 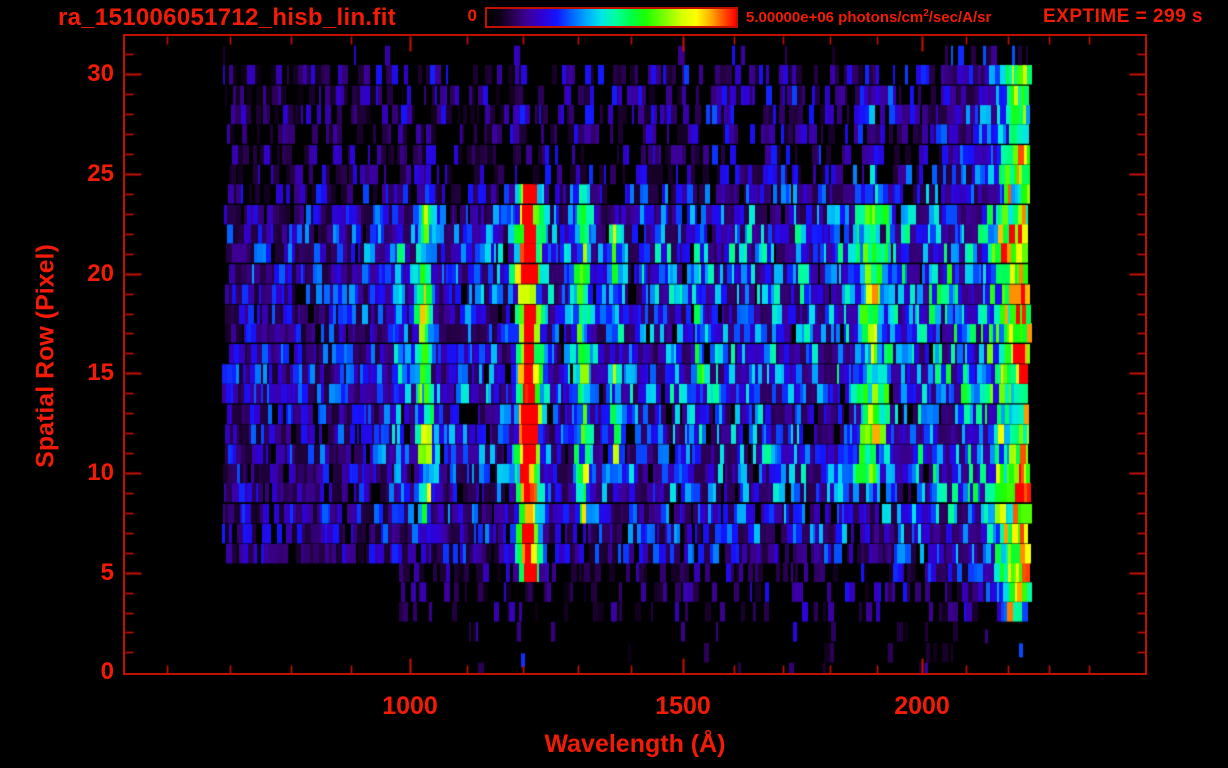 I want to click on x-tick-label: 1500, so click(x=683, y=706).